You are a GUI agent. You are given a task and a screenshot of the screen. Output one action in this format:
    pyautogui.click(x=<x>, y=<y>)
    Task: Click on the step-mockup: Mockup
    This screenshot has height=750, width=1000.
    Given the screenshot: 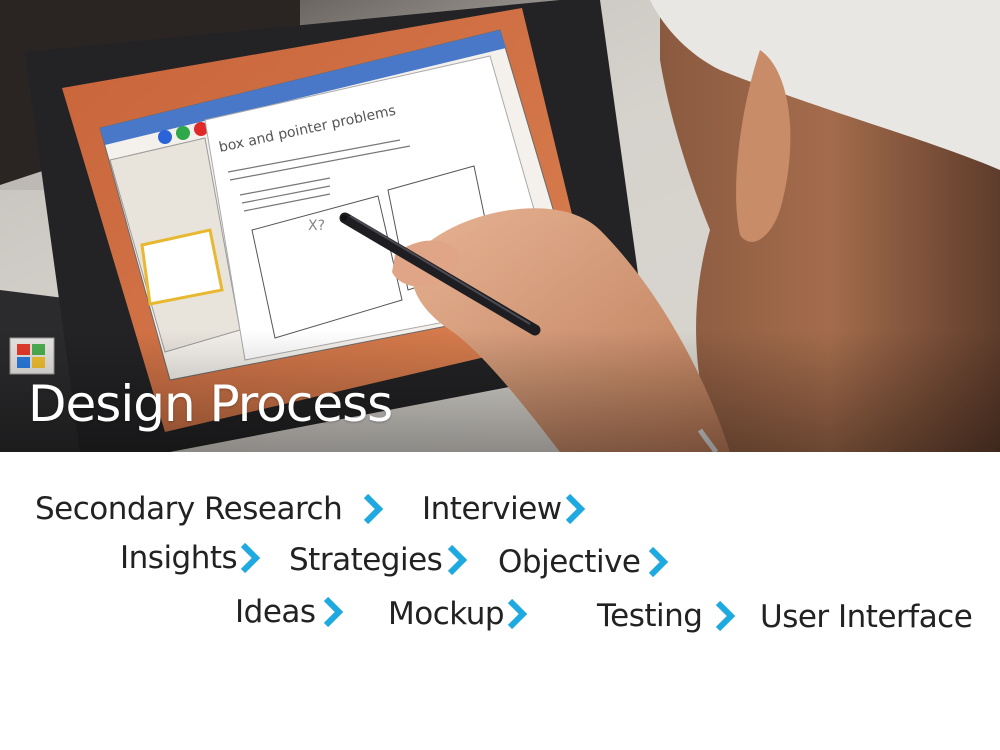 What is the action you would take?
    pyautogui.click(x=458, y=614)
    